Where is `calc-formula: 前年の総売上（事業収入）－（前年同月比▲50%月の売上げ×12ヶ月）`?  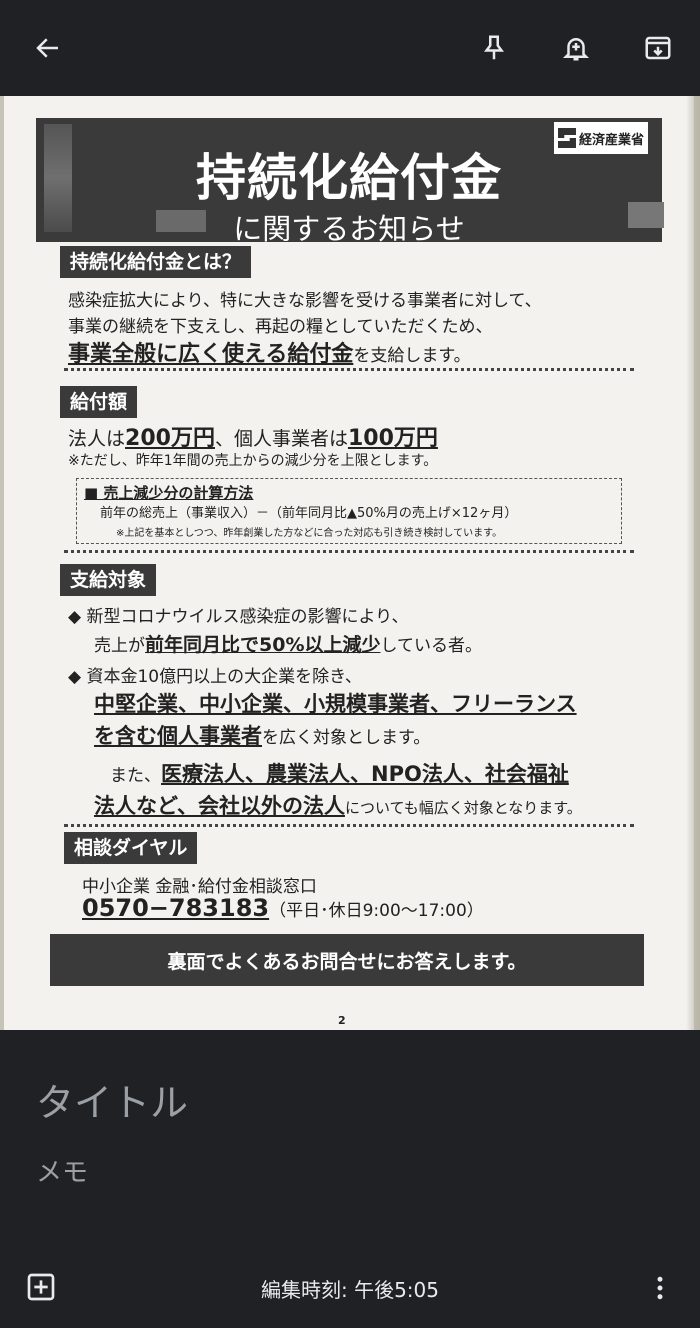 calc-formula: 前年の総売上（事業収入）－（前年同月比▲50%月の売上げ×12ヶ月） is located at coordinates (309, 513).